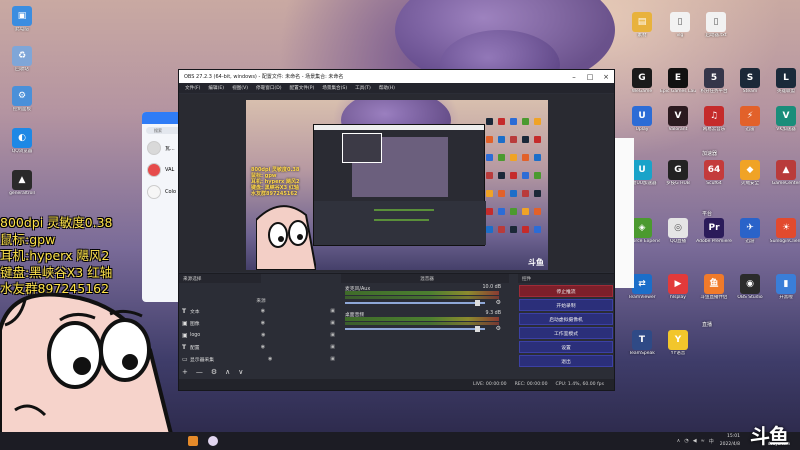 Image resolution: width=800 pixels, height=450 pixels. What do you see at coordinates (185, 372) in the screenshot?
I see `add-source-icon: +` at bounding box center [185, 372].